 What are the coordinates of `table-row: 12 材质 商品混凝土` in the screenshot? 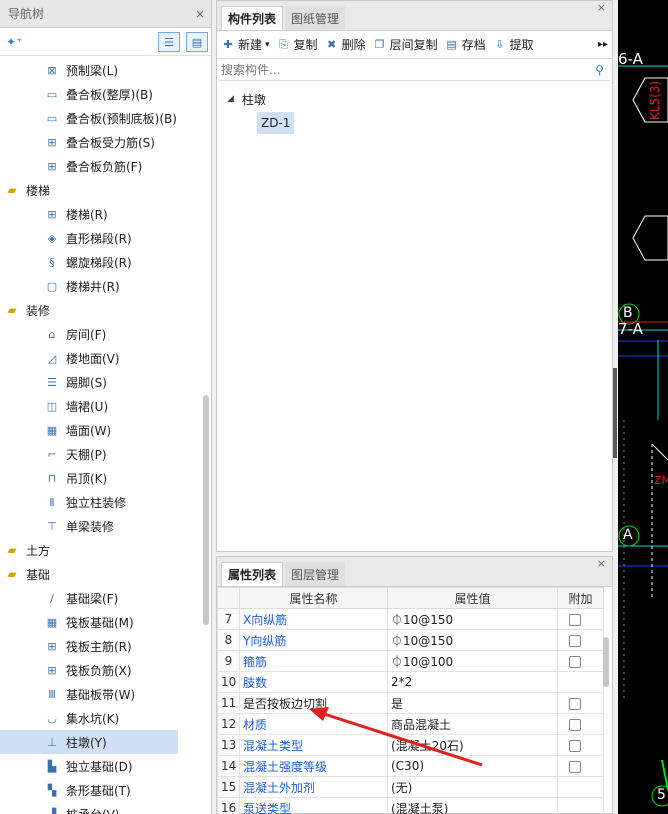 It's located at (410, 724).